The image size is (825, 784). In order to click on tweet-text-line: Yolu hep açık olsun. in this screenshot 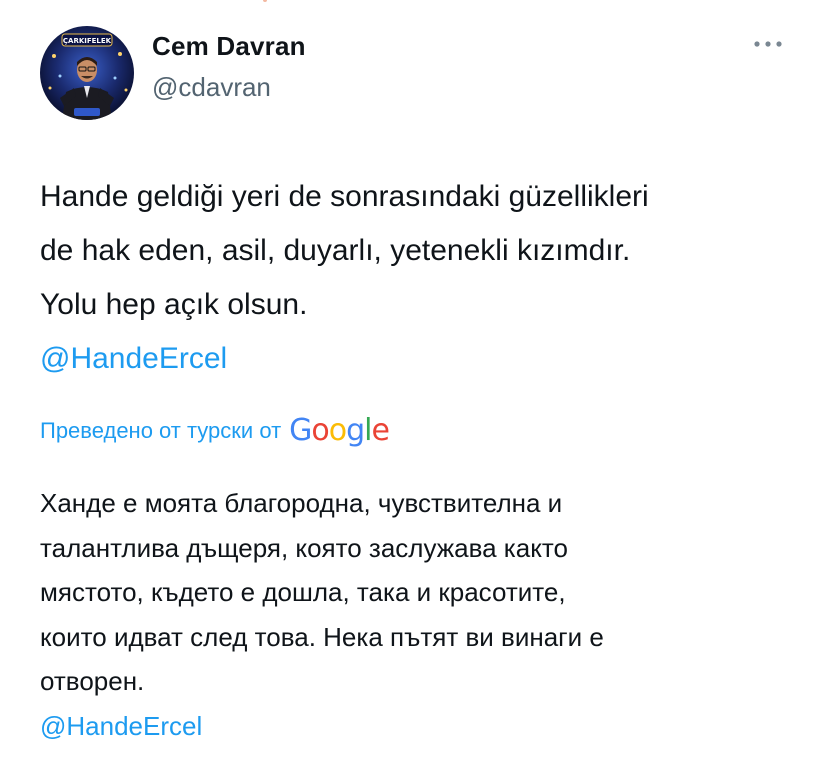, I will do `click(174, 304)`.